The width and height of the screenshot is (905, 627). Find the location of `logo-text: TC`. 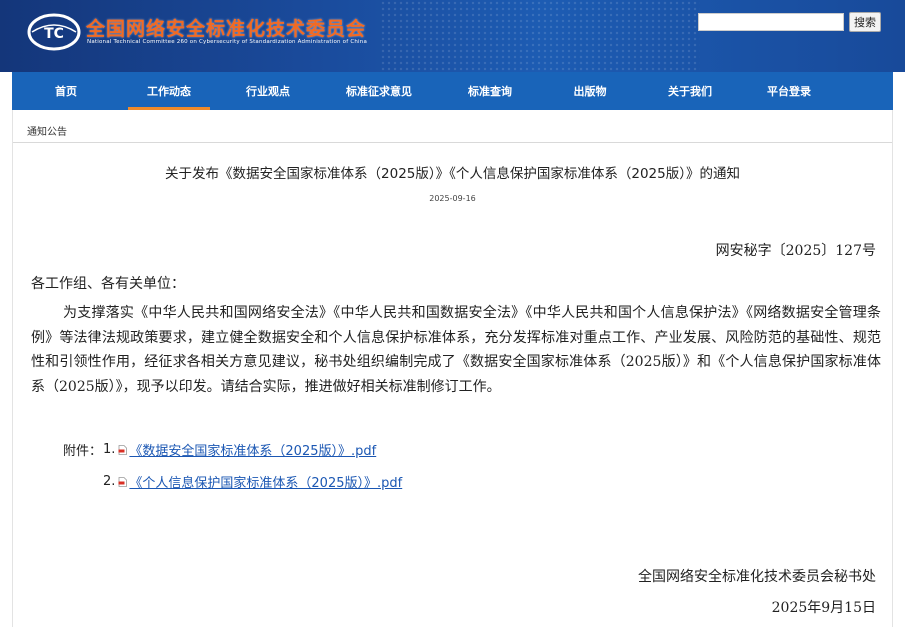

logo-text: TC is located at coordinates (54, 34).